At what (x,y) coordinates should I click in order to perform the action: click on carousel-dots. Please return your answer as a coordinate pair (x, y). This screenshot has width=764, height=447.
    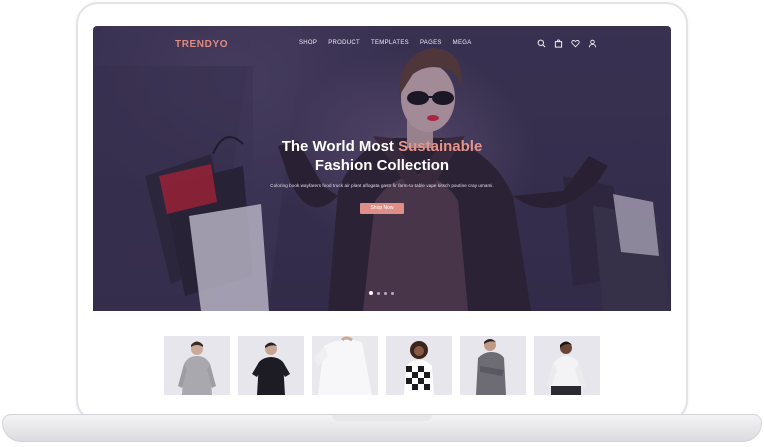
    Looking at the image, I should click on (381, 293).